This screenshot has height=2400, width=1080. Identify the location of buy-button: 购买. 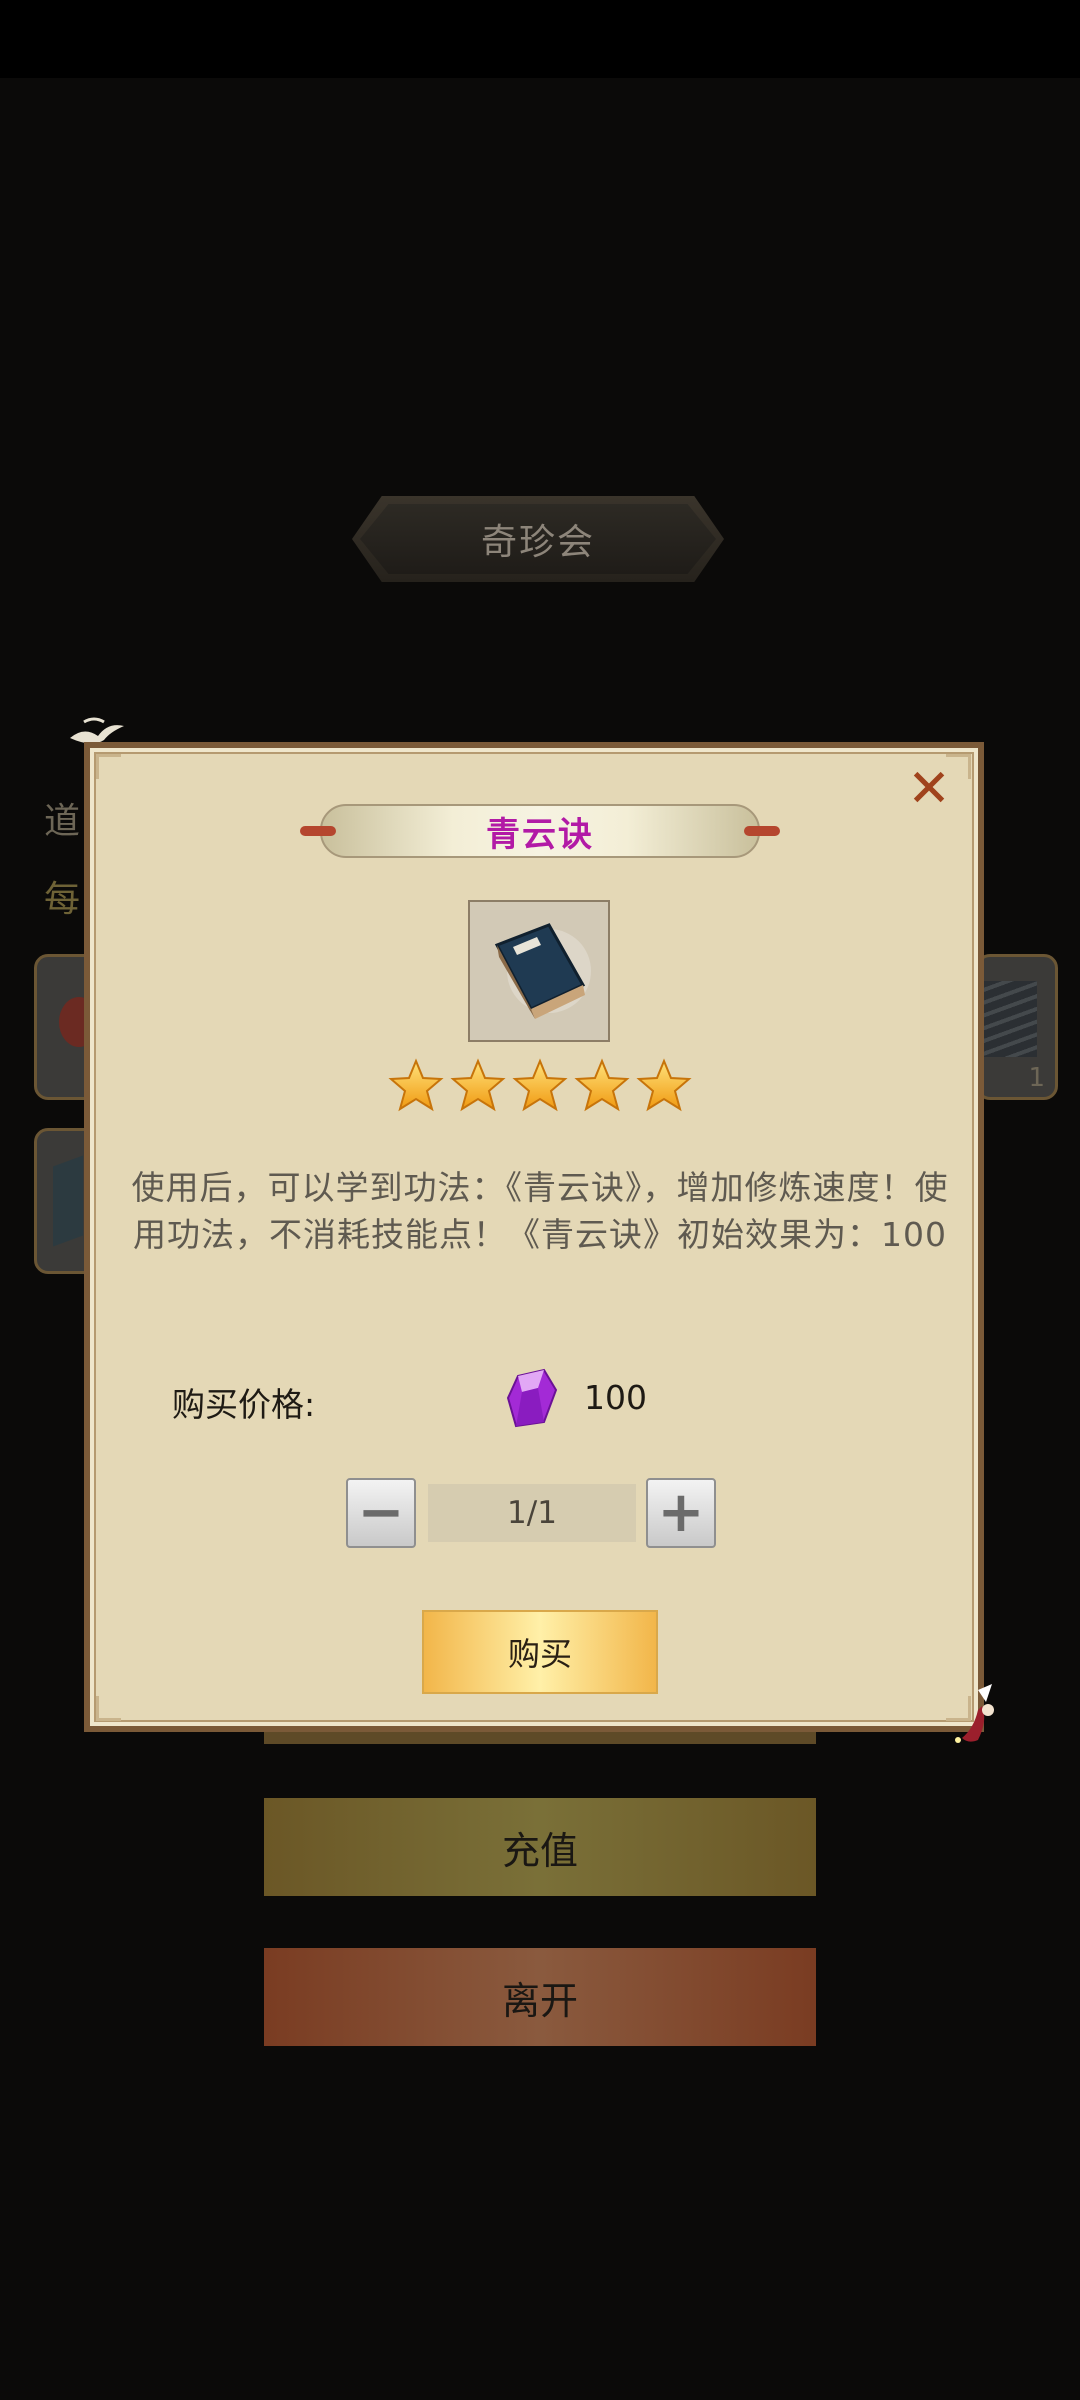
(540, 1652).